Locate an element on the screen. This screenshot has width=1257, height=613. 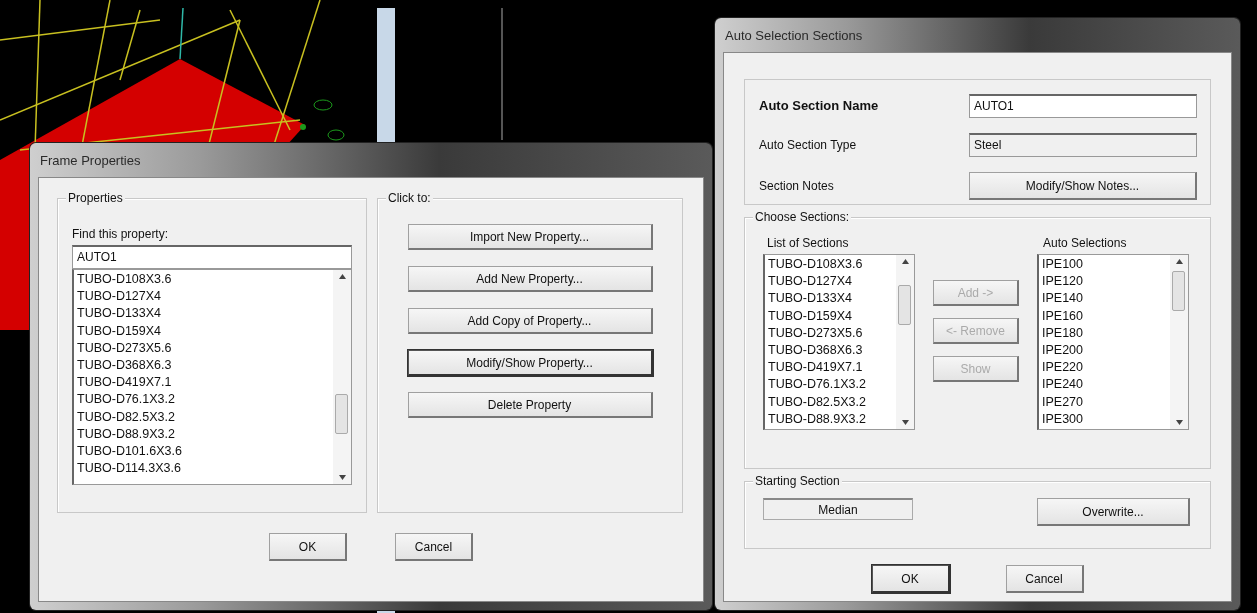
auto-selection-list: IPE100 IPE120 IPE140 IPE160 IPE180 IPE200 IPE220 IPE240 IPE270 IPE300 is located at coordinates (1113, 342).